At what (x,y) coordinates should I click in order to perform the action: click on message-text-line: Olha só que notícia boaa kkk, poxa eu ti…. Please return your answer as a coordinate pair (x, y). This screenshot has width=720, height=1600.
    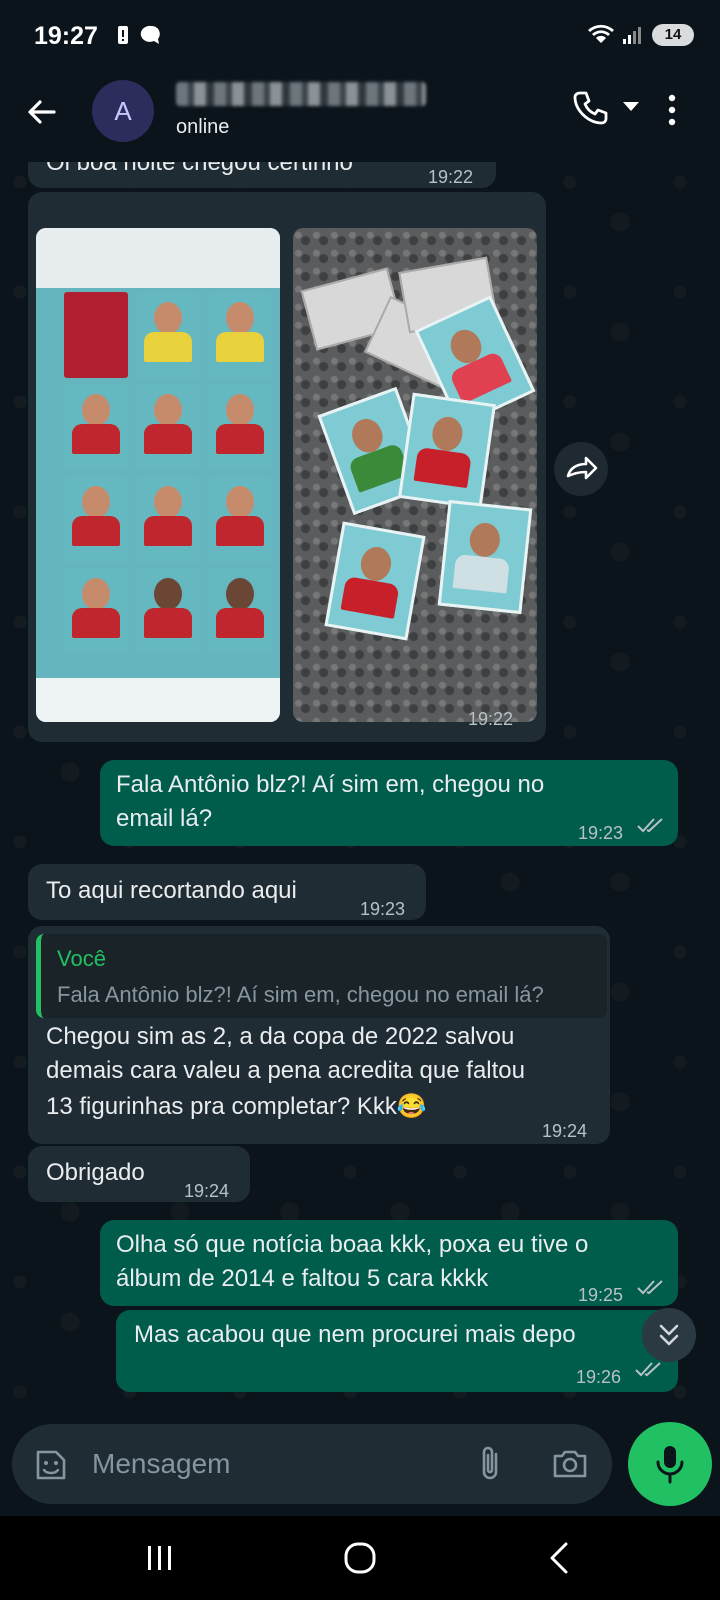
    Looking at the image, I should click on (352, 1244).